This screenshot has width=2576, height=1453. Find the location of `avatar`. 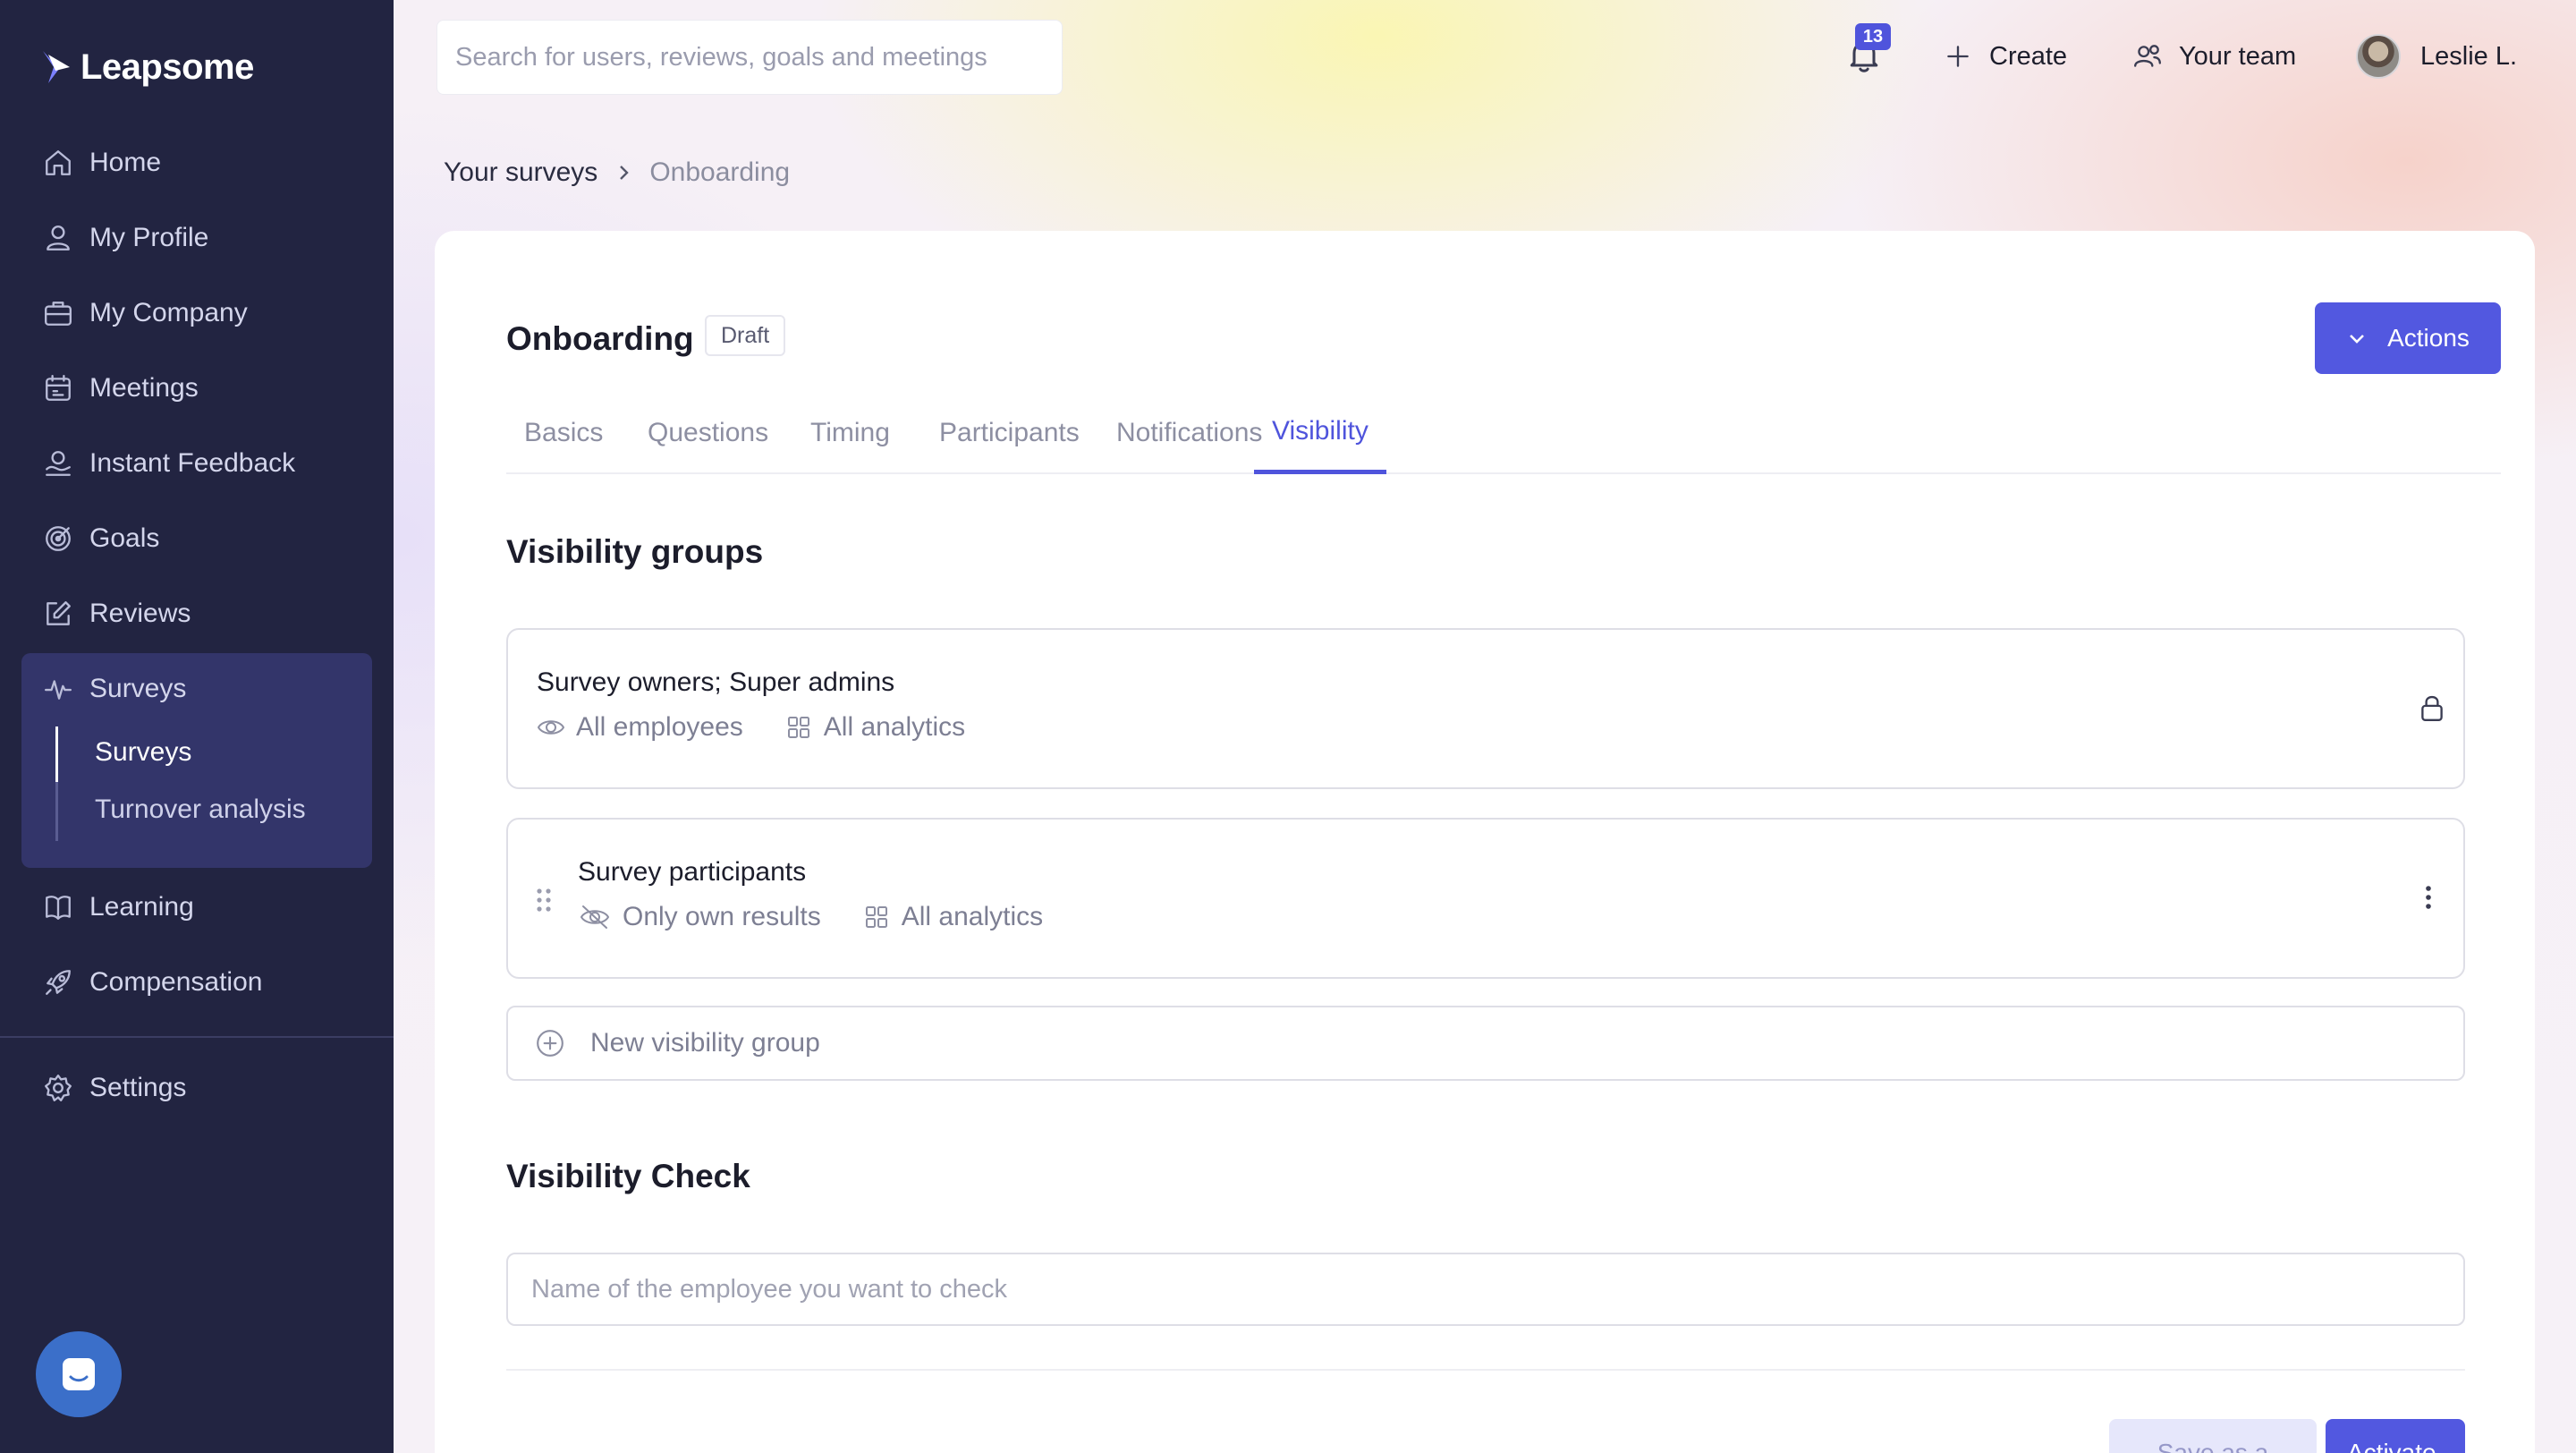

avatar is located at coordinates (2378, 56).